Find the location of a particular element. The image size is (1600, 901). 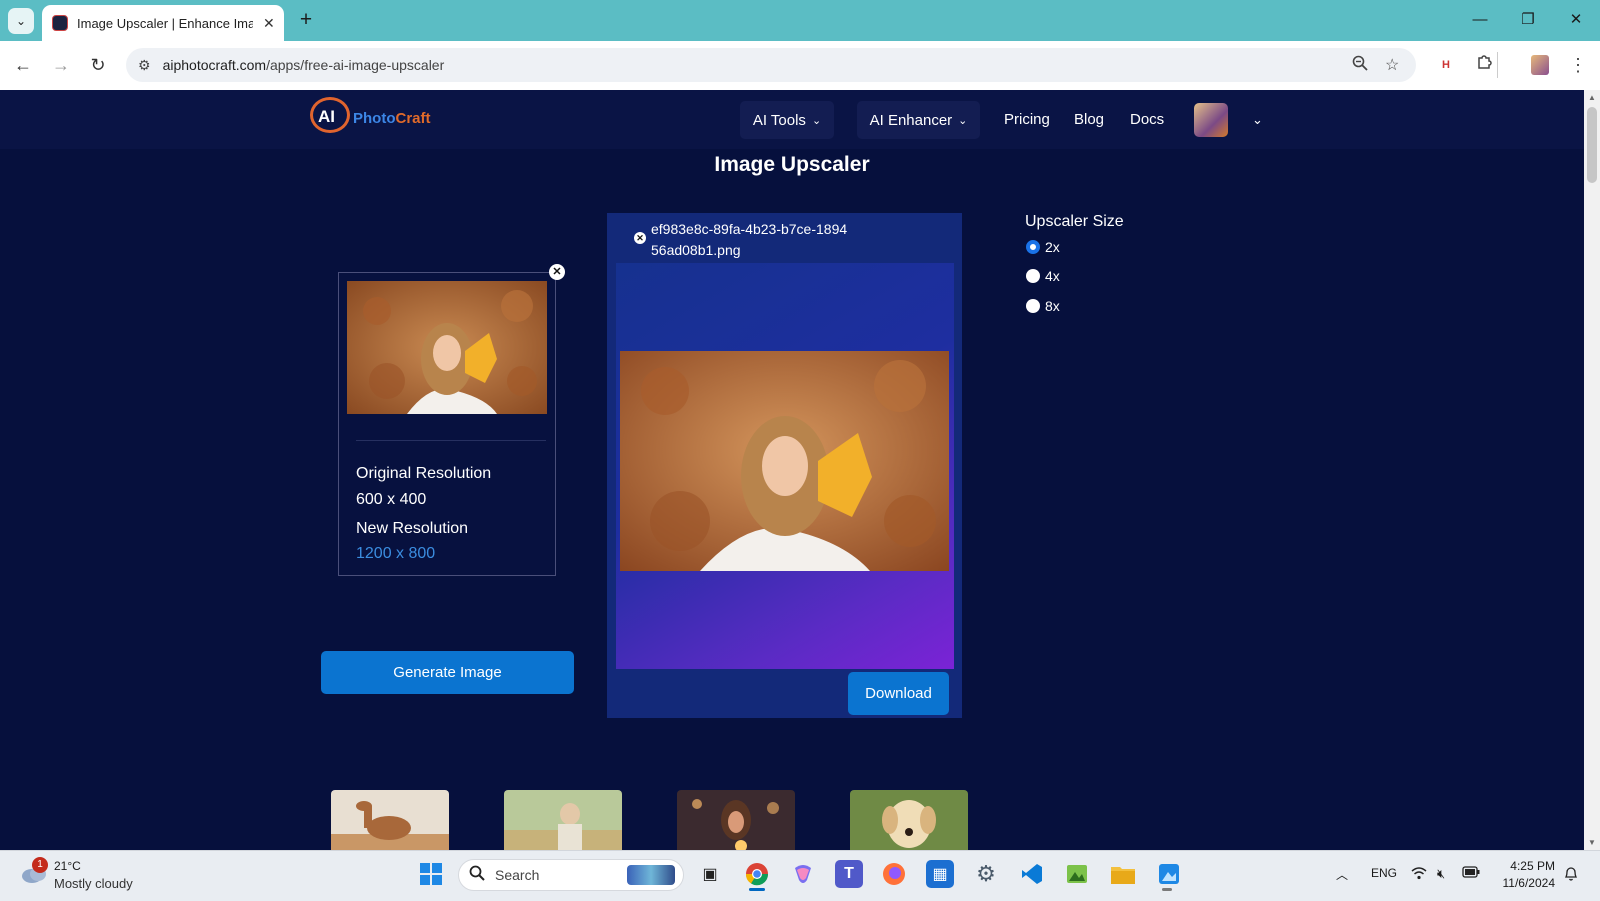

site-info-icon: ⚙ is located at coordinates (144, 65).